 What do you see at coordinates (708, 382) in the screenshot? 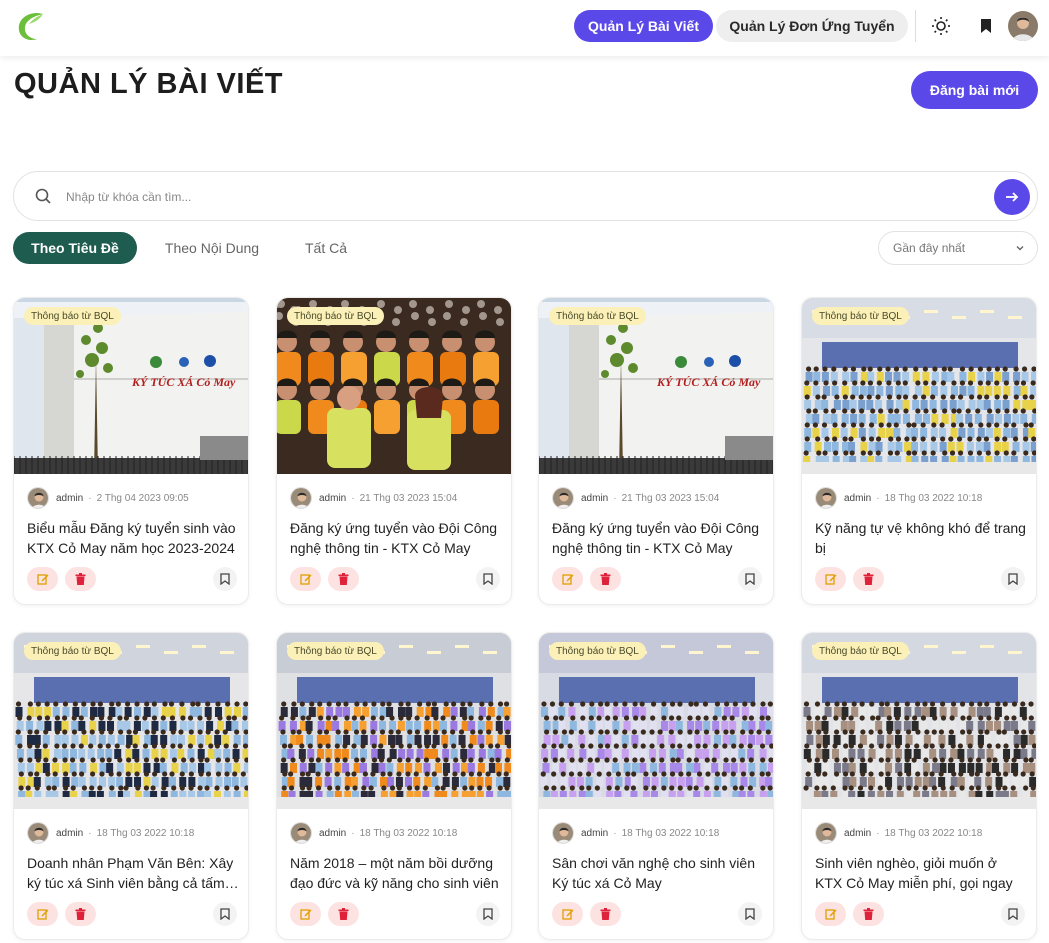
I see `svg-text: KÝ TÚC XÁ Cỏ May` at bounding box center [708, 382].